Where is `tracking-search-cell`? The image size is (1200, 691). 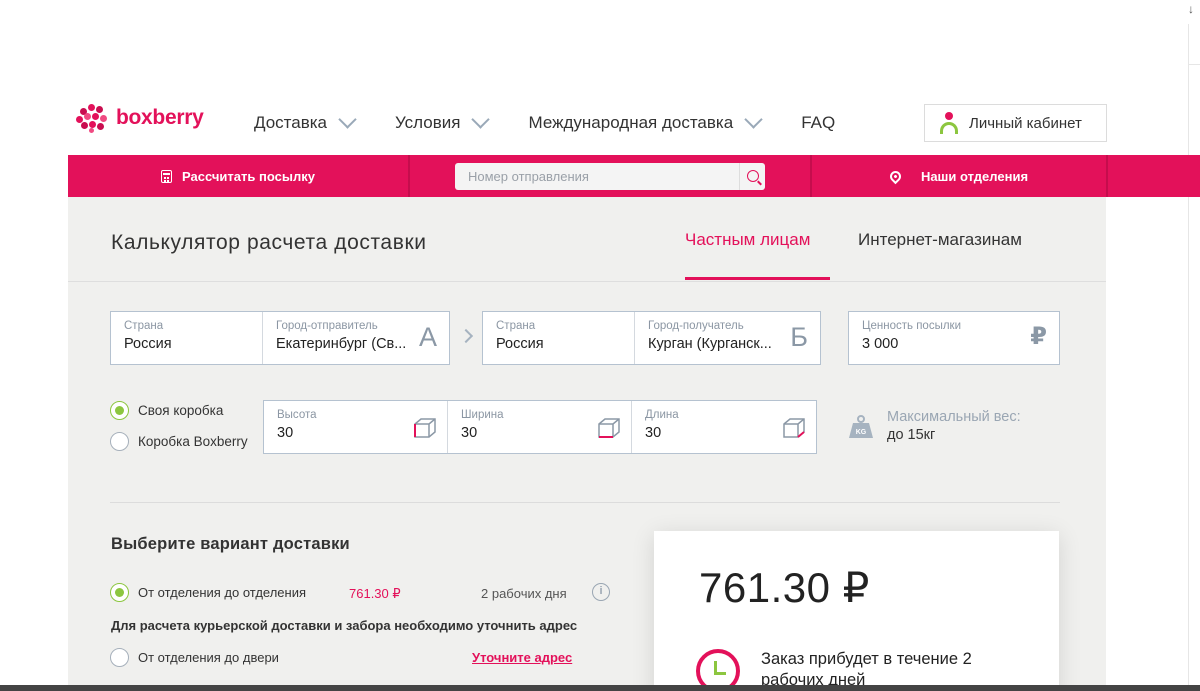 tracking-search-cell is located at coordinates (611, 176).